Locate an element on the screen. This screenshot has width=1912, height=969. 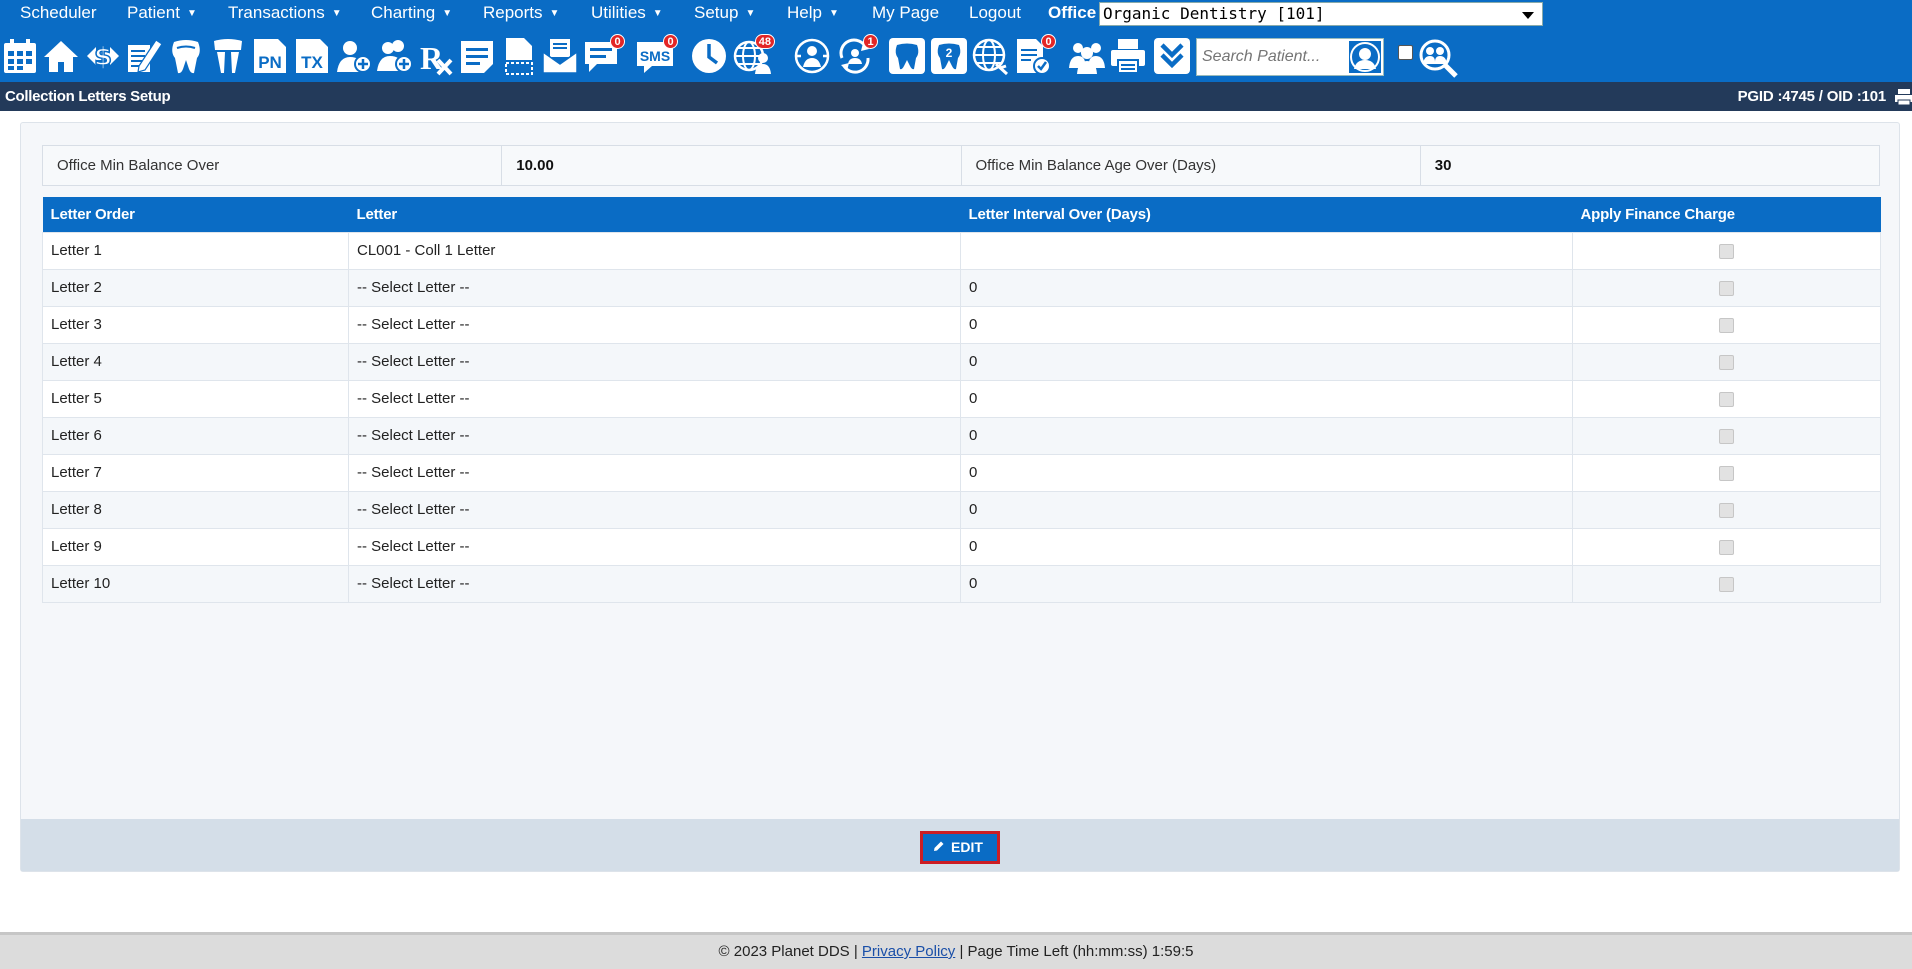
patient-search-input is located at coordinates (1272, 57).